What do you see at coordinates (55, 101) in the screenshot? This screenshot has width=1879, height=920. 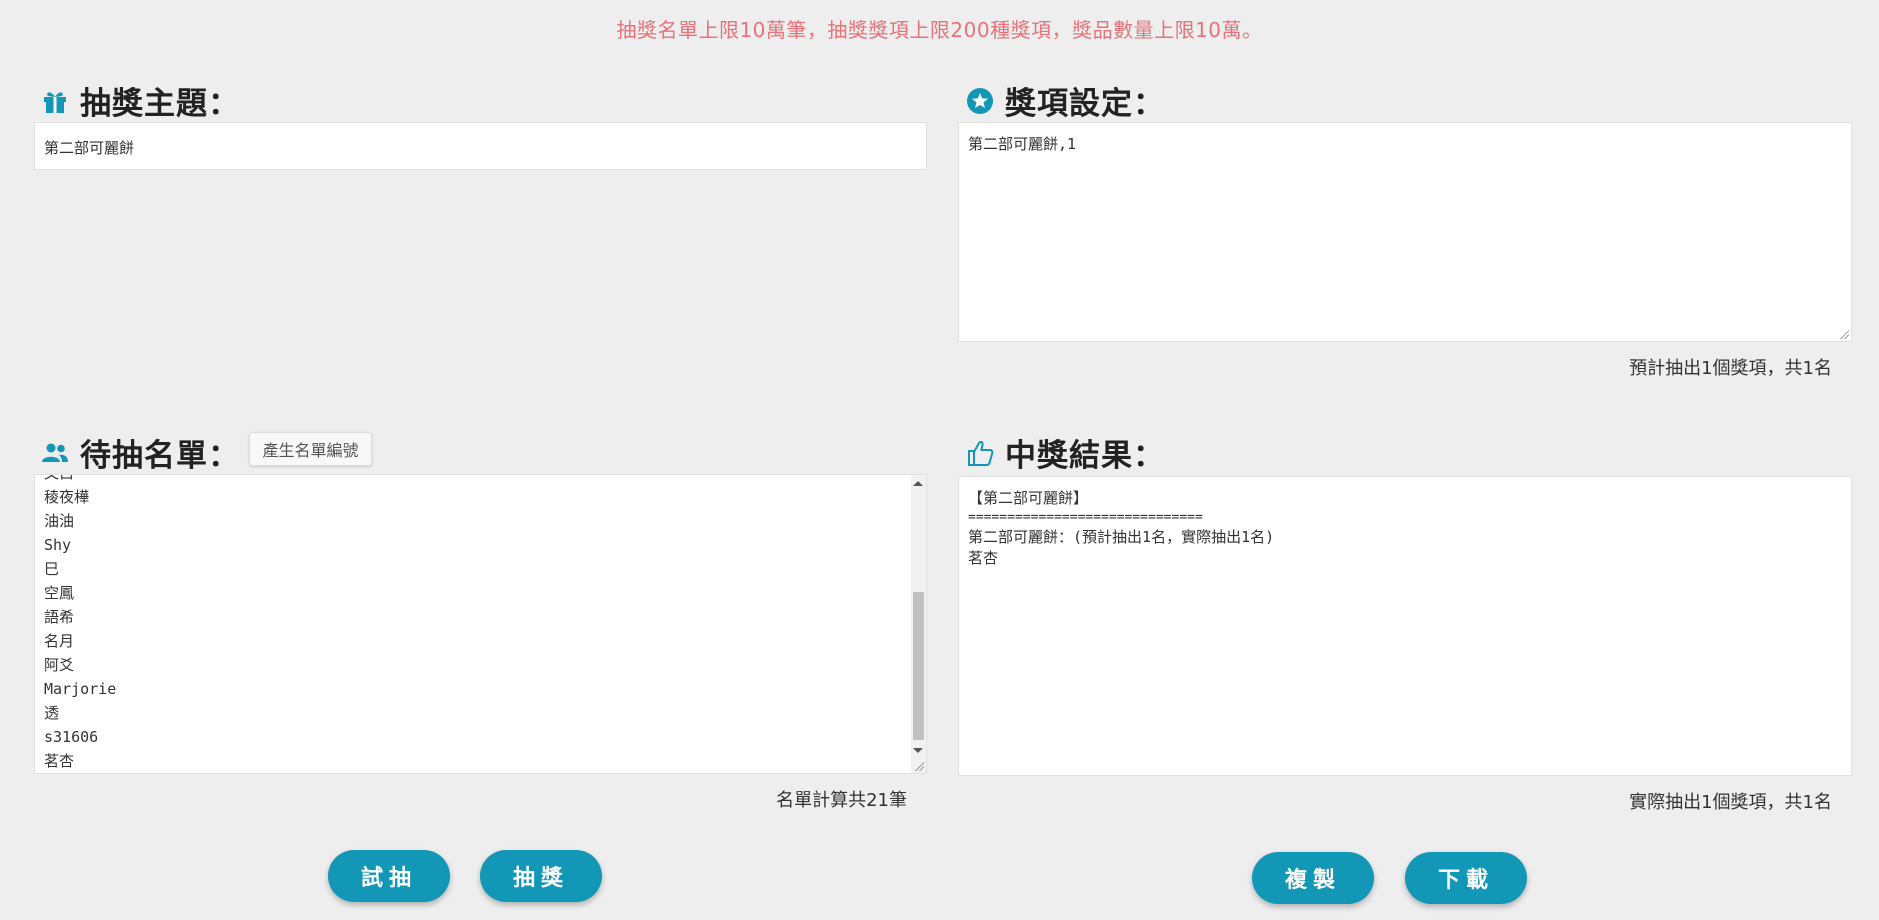 I see `gift-icon` at bounding box center [55, 101].